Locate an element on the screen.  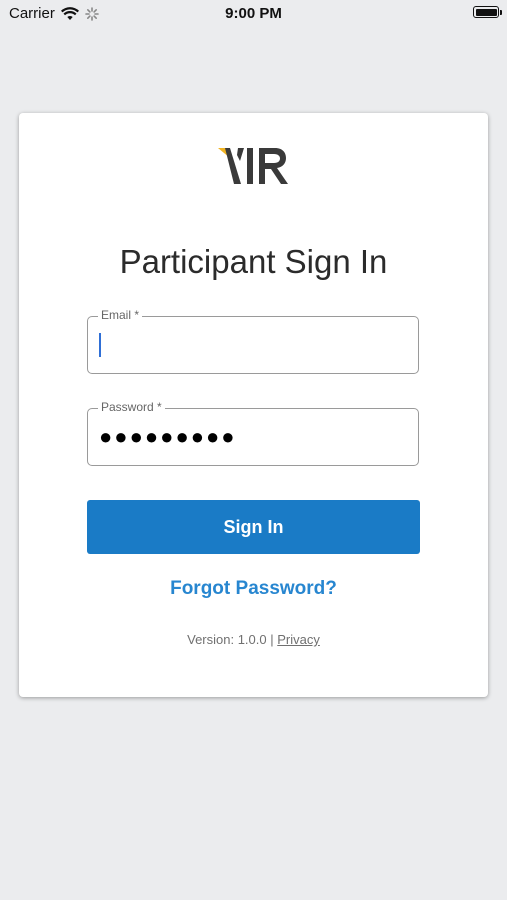
privacy-link: Privacy is located at coordinates (298, 639).